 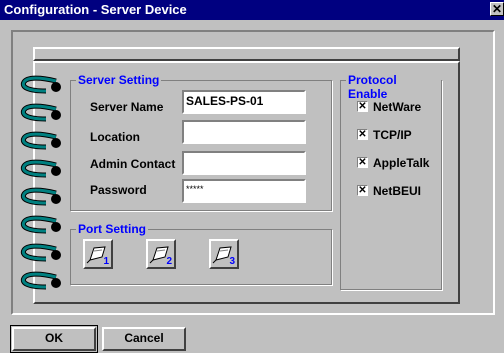 I want to click on close-icon: ✕, so click(x=497, y=9).